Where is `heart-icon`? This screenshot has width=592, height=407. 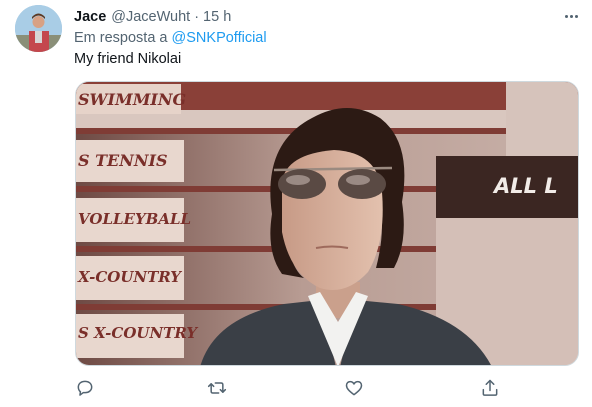
heart-icon is located at coordinates (354, 388).